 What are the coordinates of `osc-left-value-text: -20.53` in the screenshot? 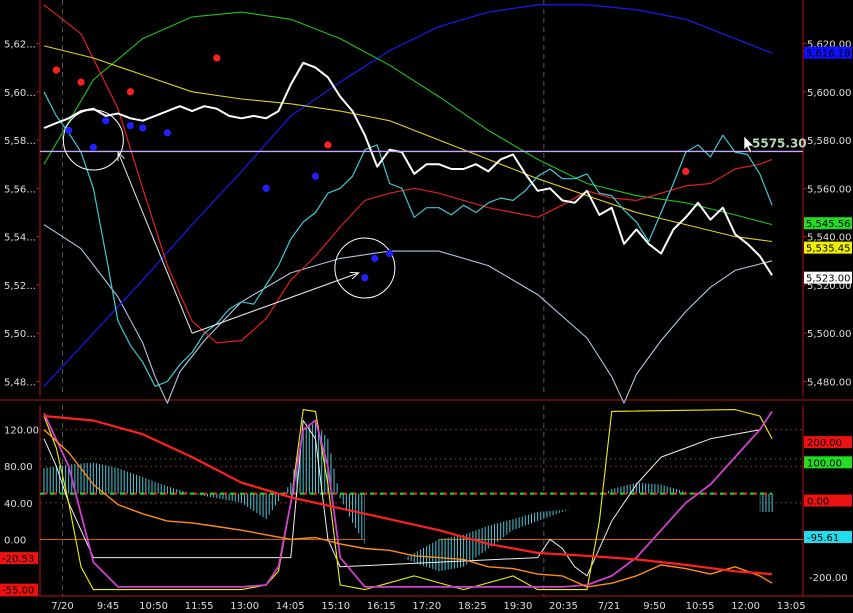 It's located at (18, 559).